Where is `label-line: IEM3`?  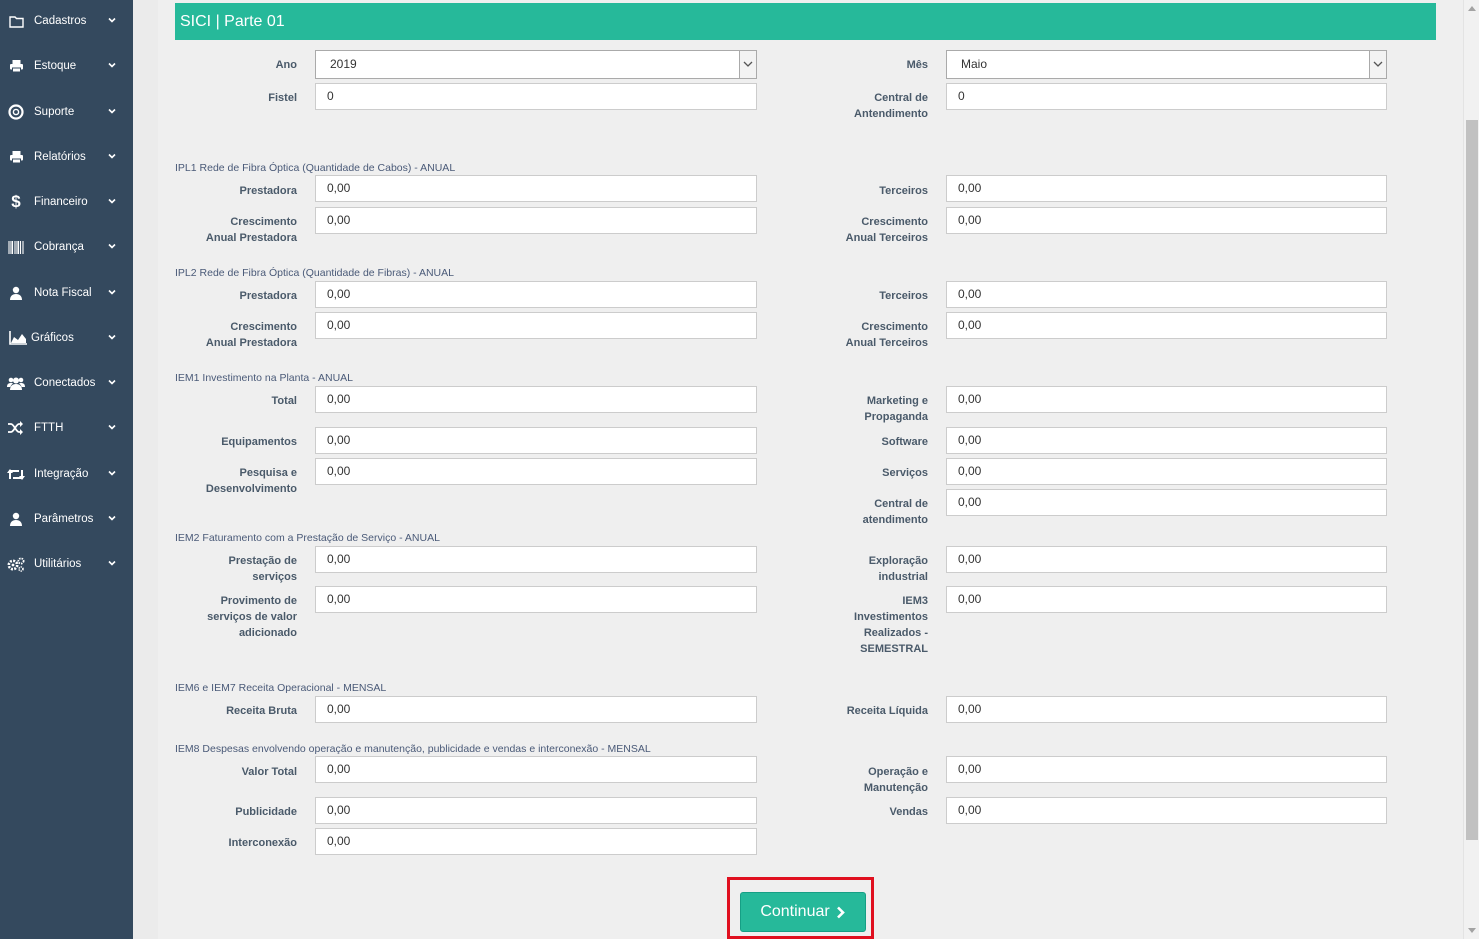
label-line: IEM3 is located at coordinates (915, 601).